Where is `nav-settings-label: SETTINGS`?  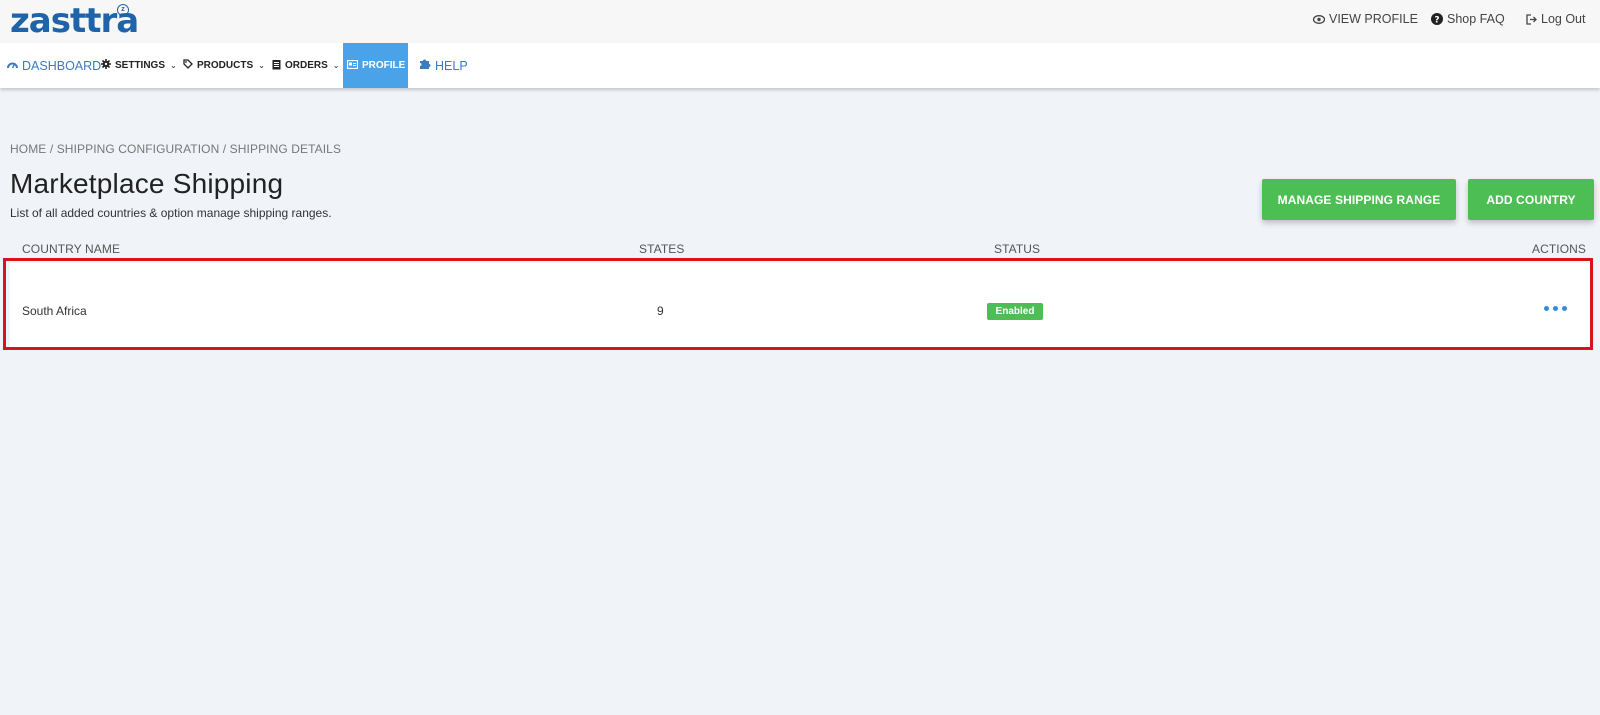 nav-settings-label: SETTINGS is located at coordinates (140, 65).